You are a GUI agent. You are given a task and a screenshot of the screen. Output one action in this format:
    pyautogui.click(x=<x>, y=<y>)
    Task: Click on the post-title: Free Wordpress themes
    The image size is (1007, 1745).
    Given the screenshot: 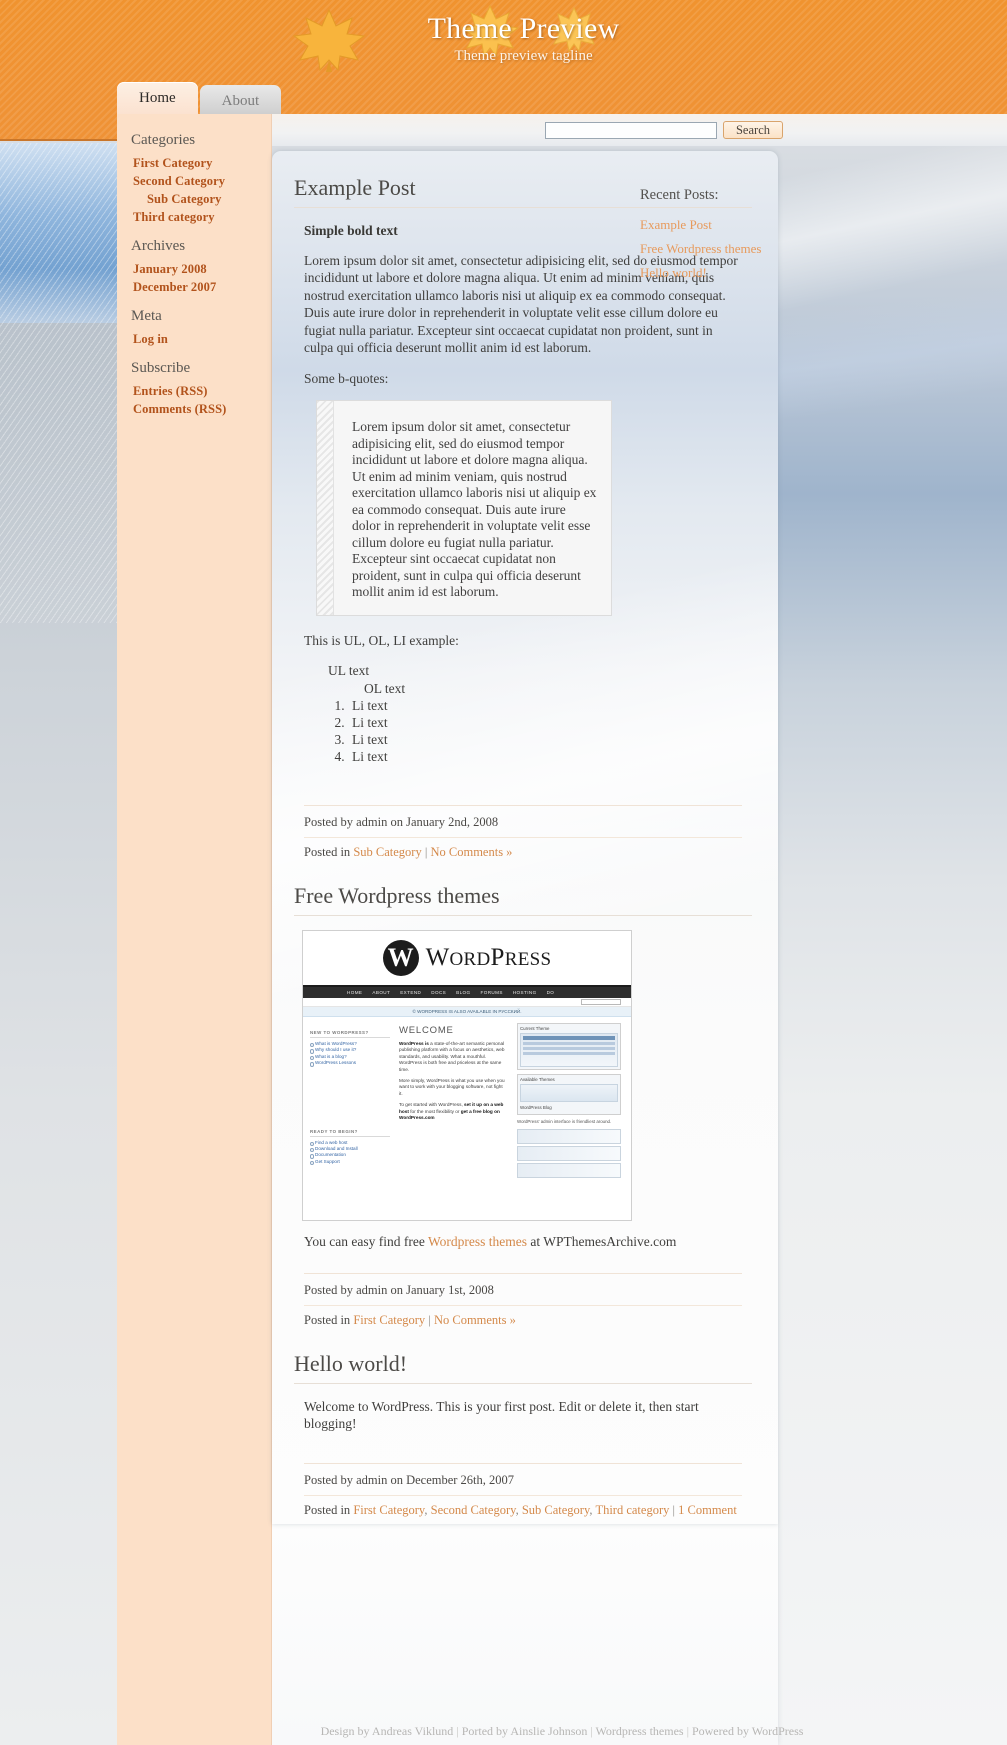 What is the action you would take?
    pyautogui.click(x=523, y=899)
    